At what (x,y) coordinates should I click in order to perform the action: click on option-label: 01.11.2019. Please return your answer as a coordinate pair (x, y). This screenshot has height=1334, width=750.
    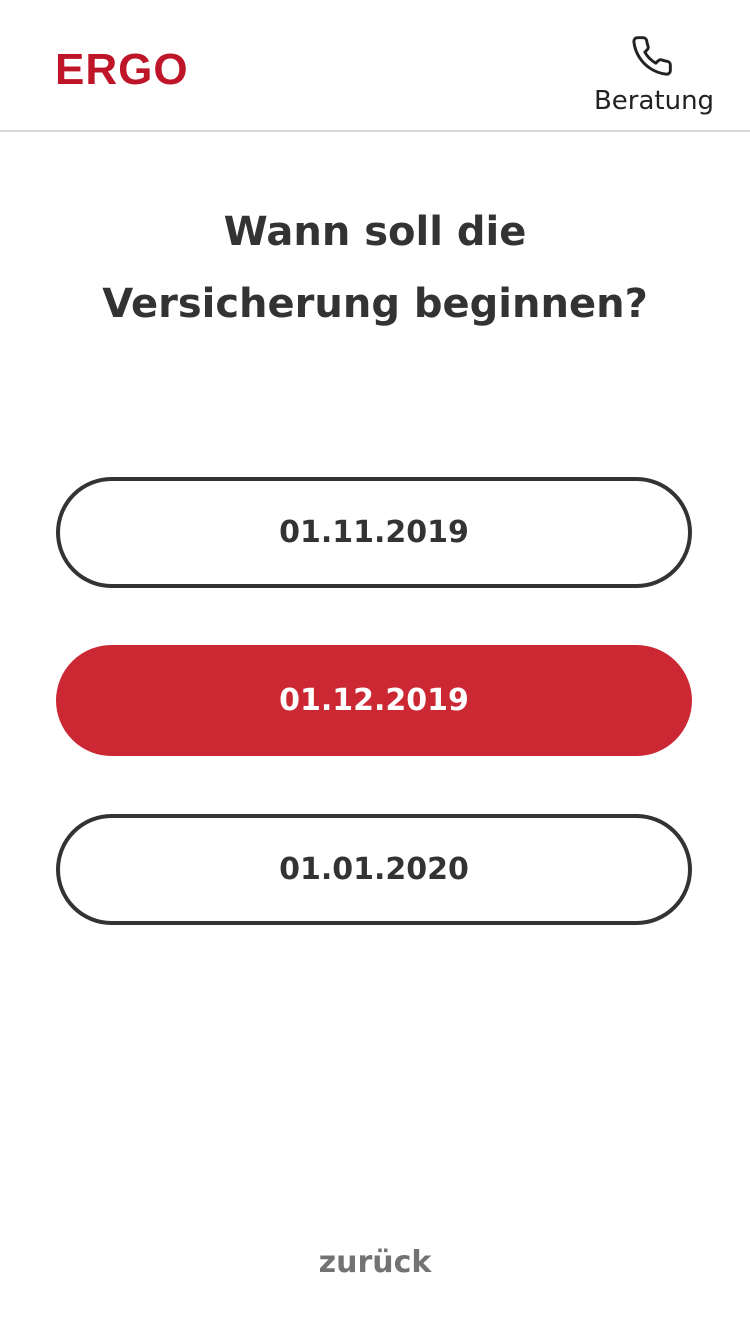
    Looking at the image, I should click on (374, 532).